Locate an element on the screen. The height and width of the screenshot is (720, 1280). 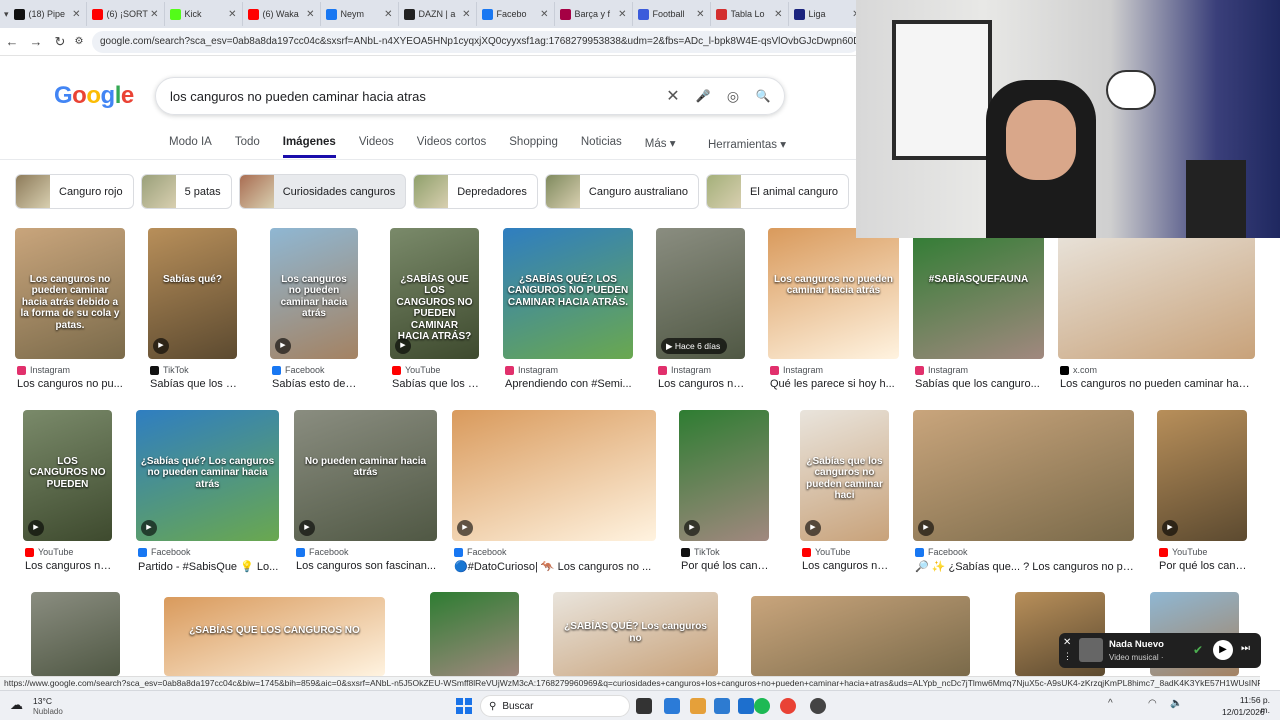
browser-tab: Neym ✕ is located at coordinates (360, 14).